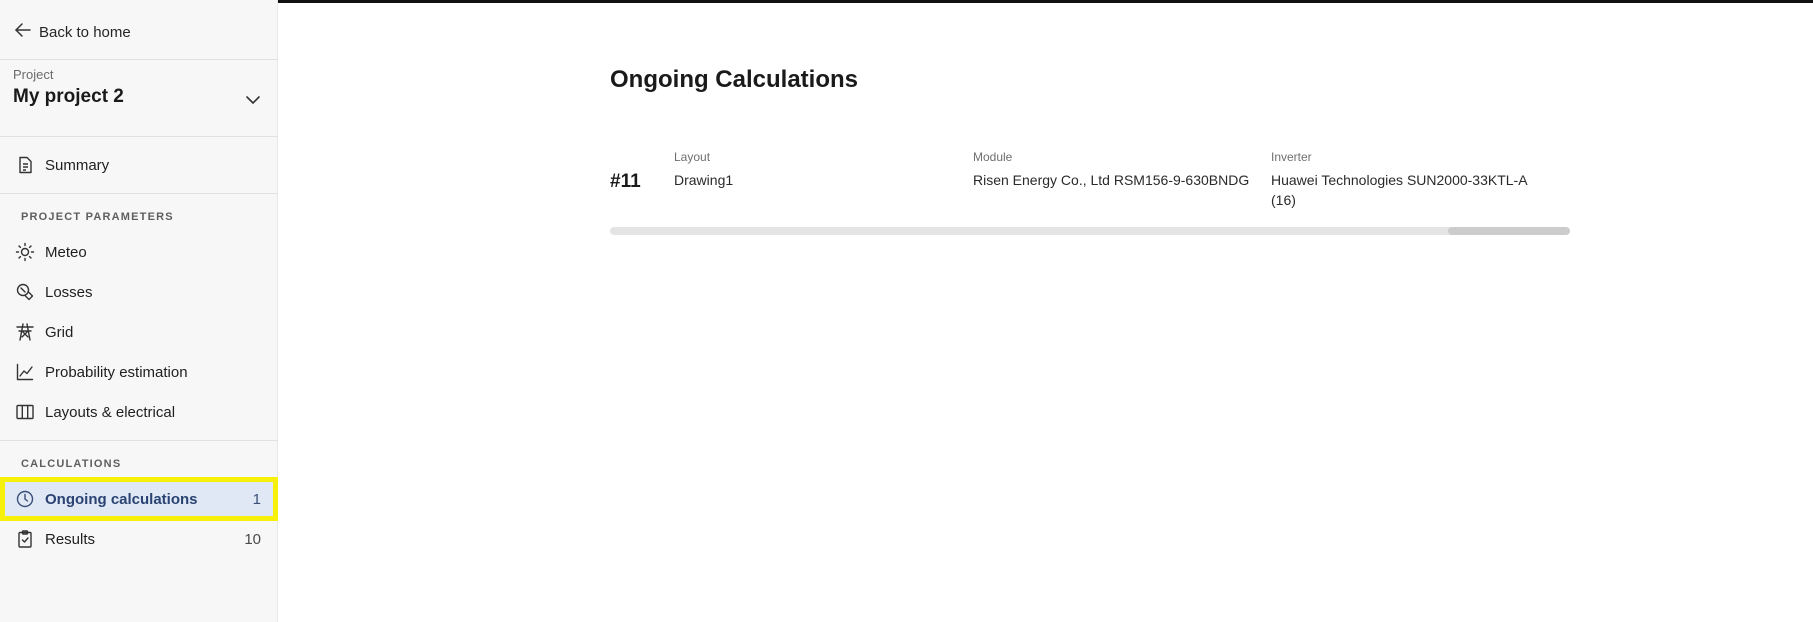 This screenshot has height=622, width=1813. What do you see at coordinates (25, 539) in the screenshot?
I see `clipboard-check-icon` at bounding box center [25, 539].